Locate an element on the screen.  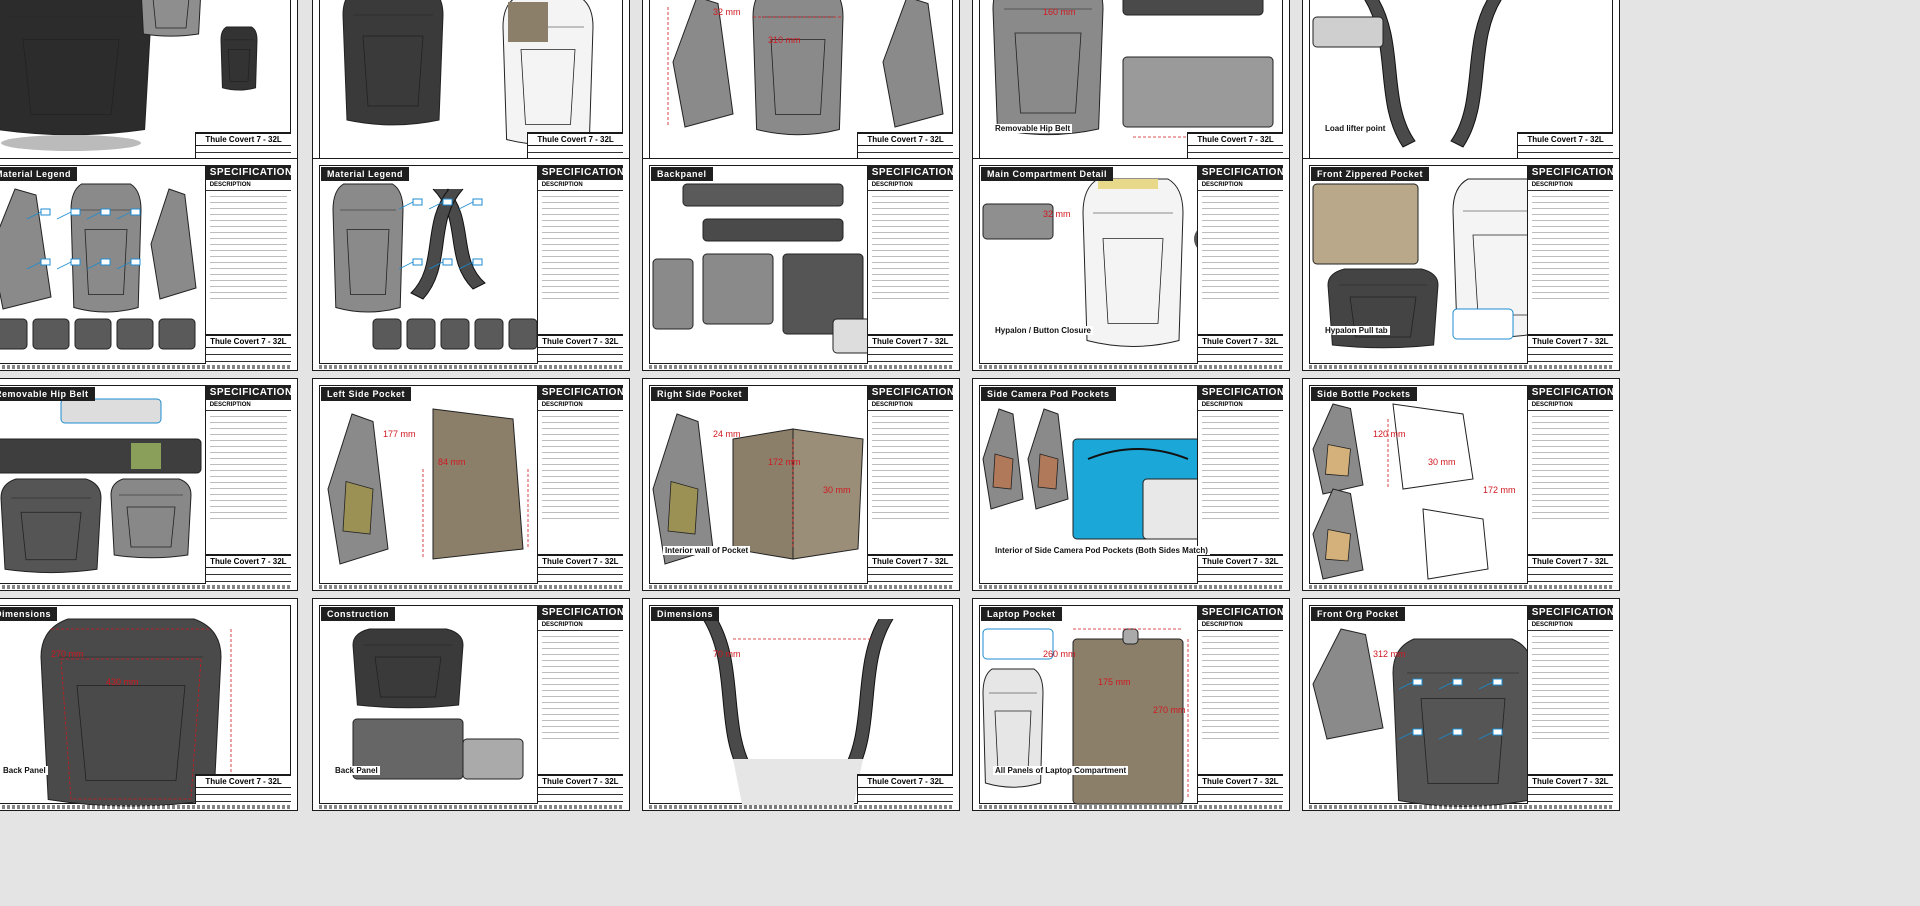
hip-belt is located at coordinates (763, 195).